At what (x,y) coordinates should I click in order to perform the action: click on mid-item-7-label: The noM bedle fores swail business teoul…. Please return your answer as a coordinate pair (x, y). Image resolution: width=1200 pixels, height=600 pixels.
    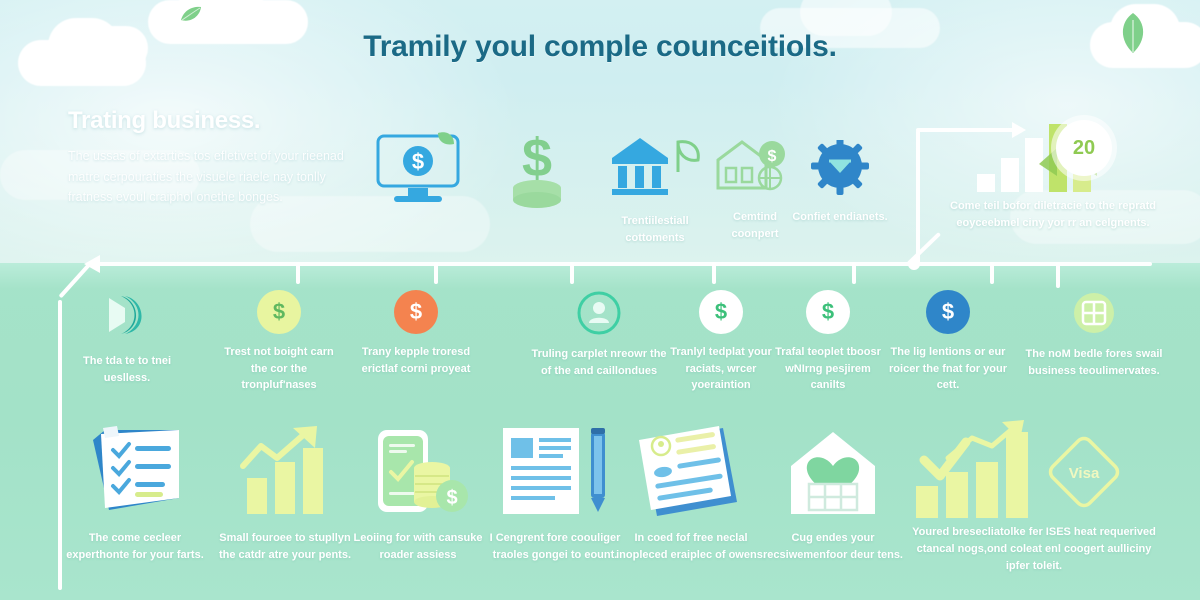
    Looking at the image, I should click on (1094, 362).